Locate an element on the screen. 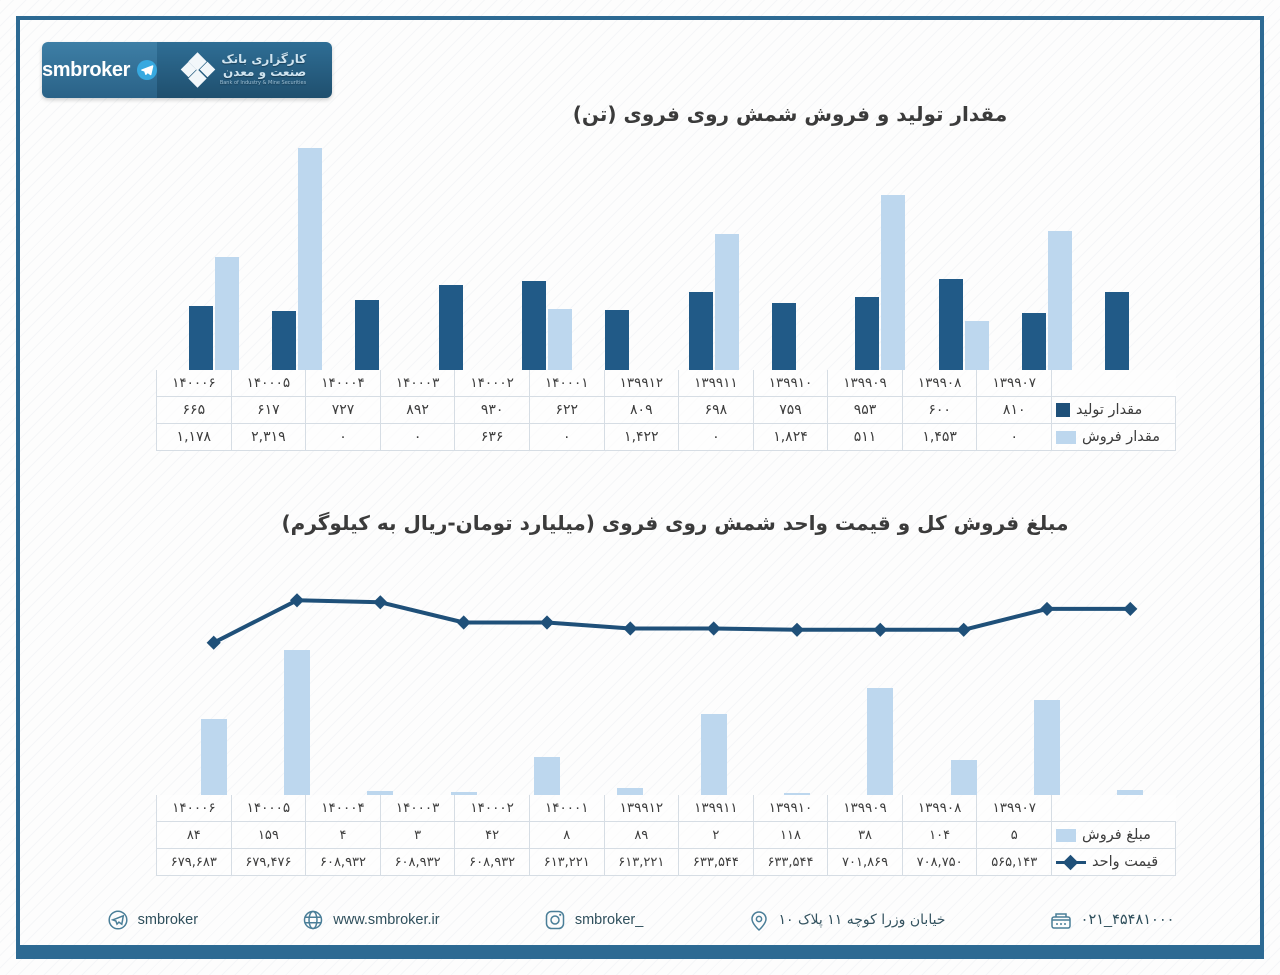  data-cell: ۸۰۹ is located at coordinates (641, 410).